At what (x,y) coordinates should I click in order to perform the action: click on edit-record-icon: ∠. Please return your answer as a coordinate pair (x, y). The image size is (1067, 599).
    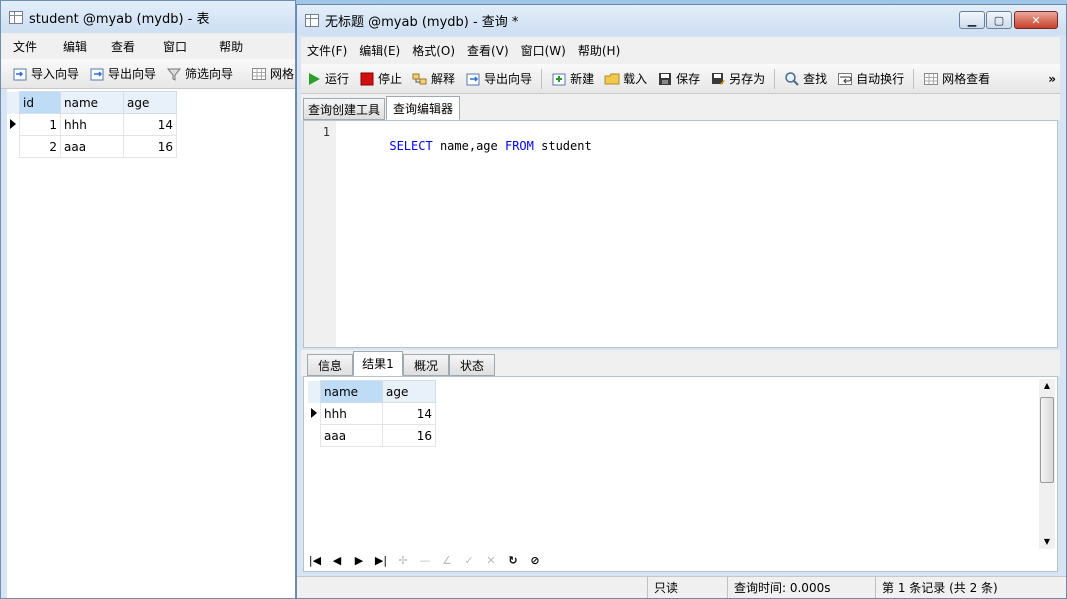
    Looking at the image, I should click on (447, 560).